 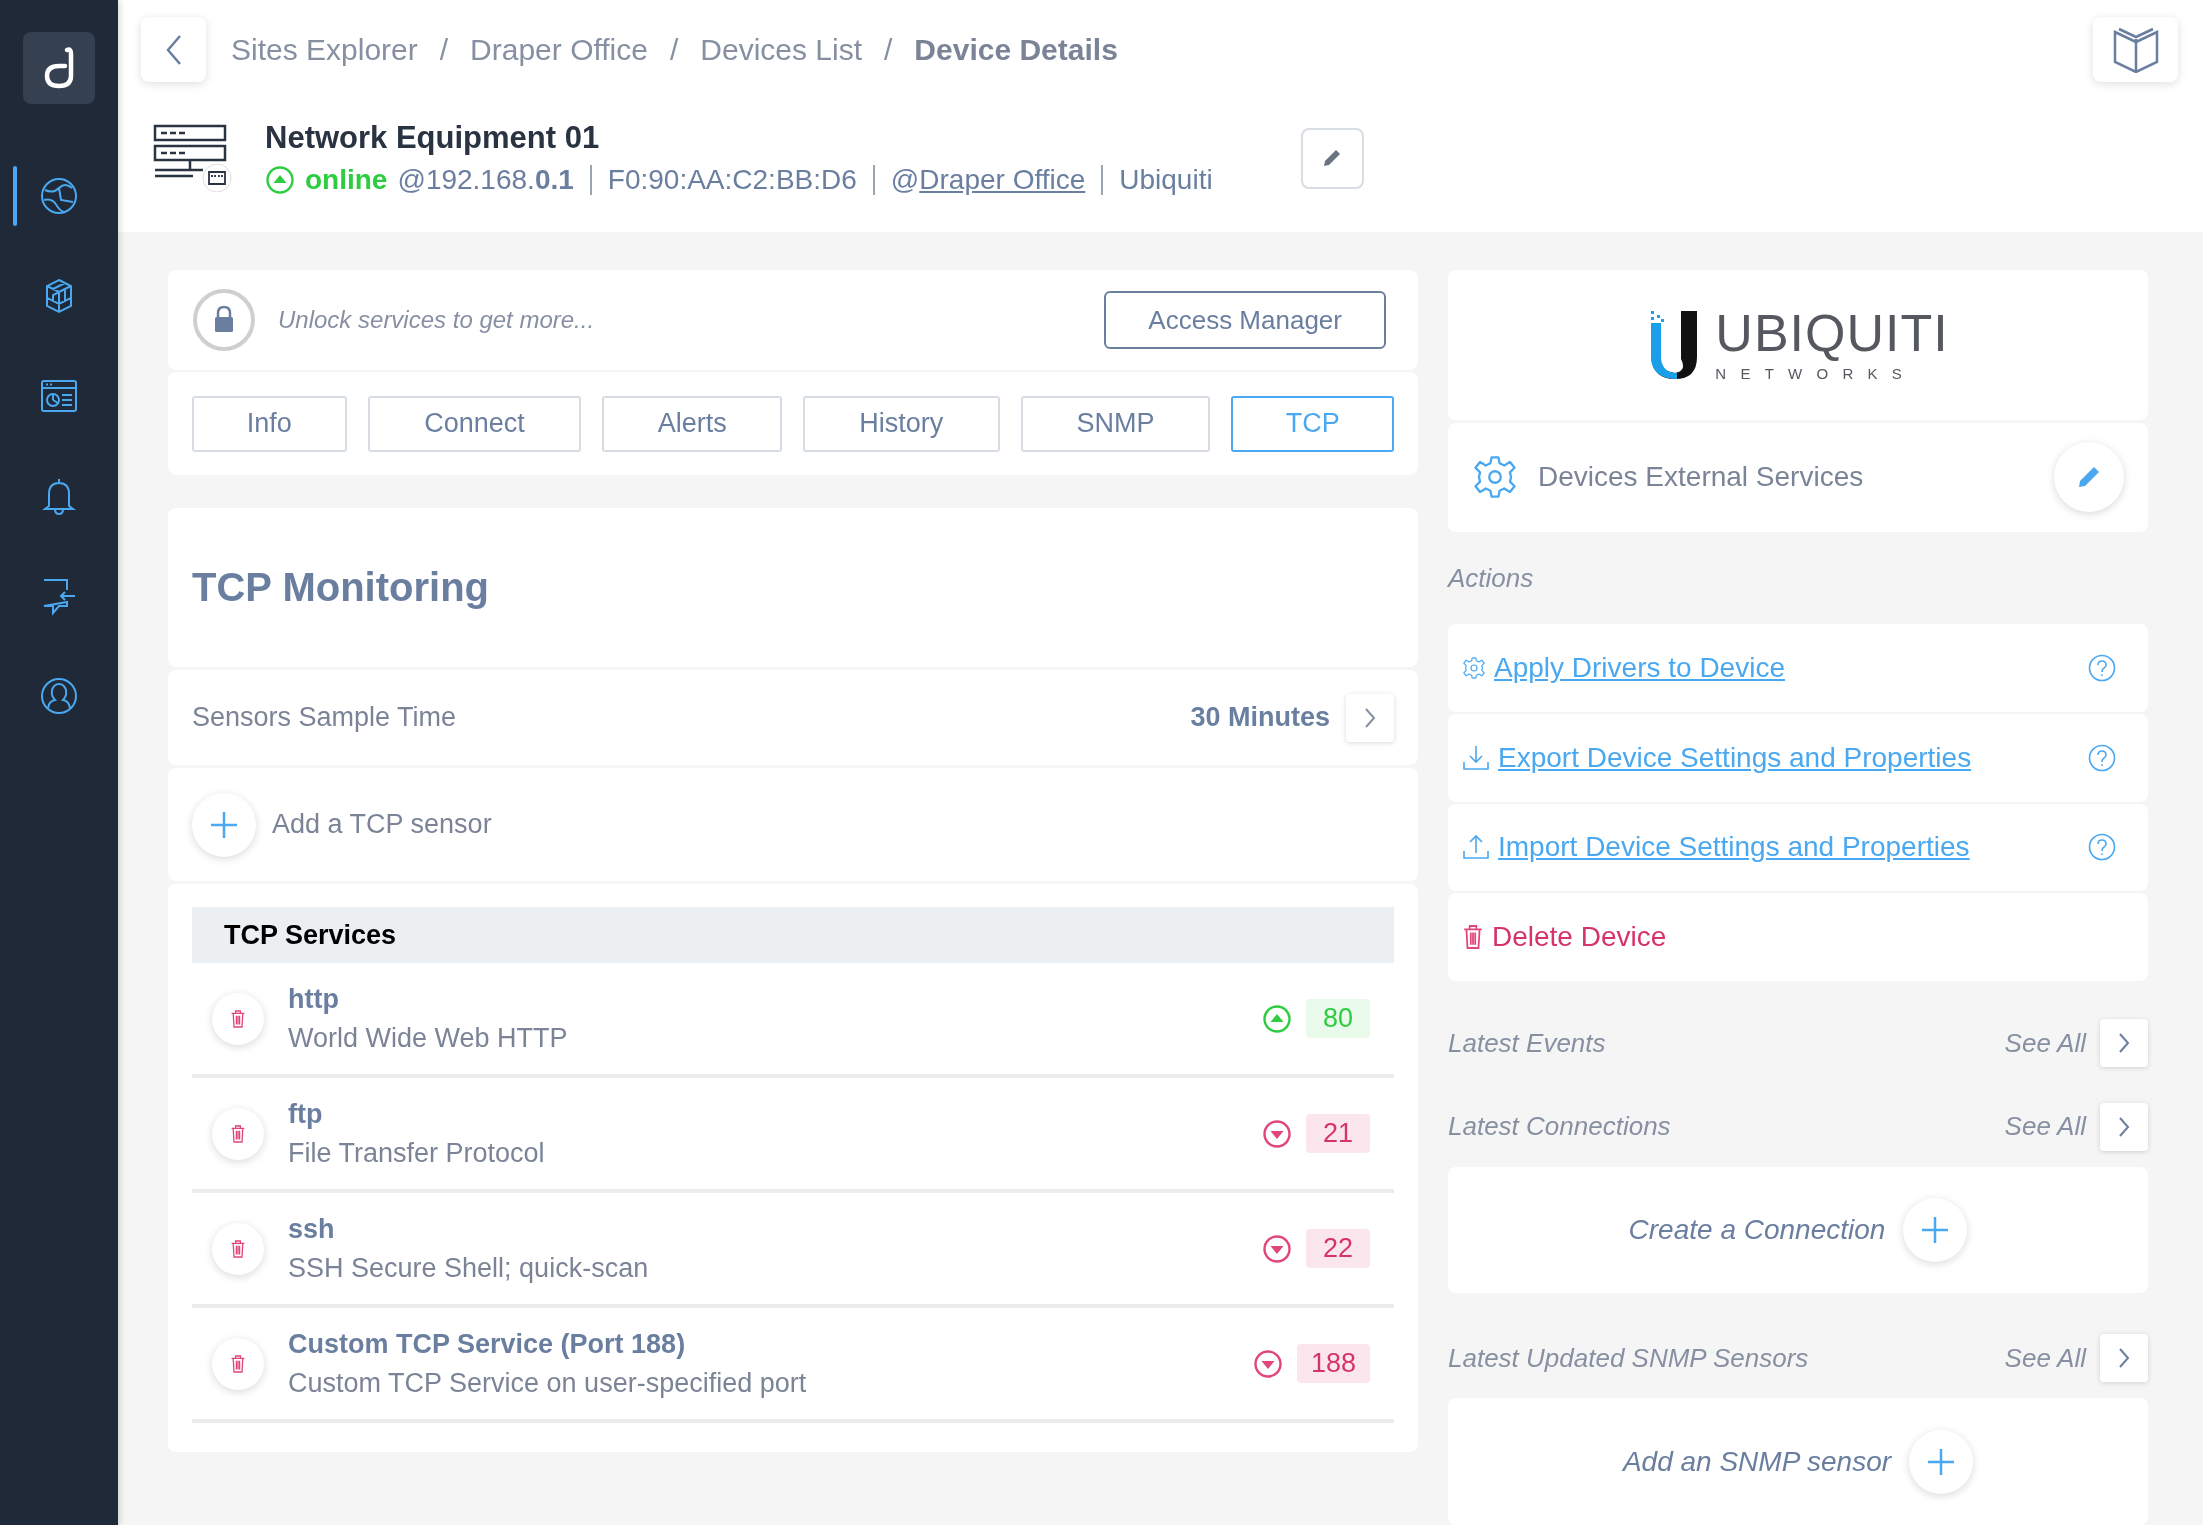 What do you see at coordinates (1832, 333) in the screenshot?
I see `vendor-logo-name: UBIQUITI` at bounding box center [1832, 333].